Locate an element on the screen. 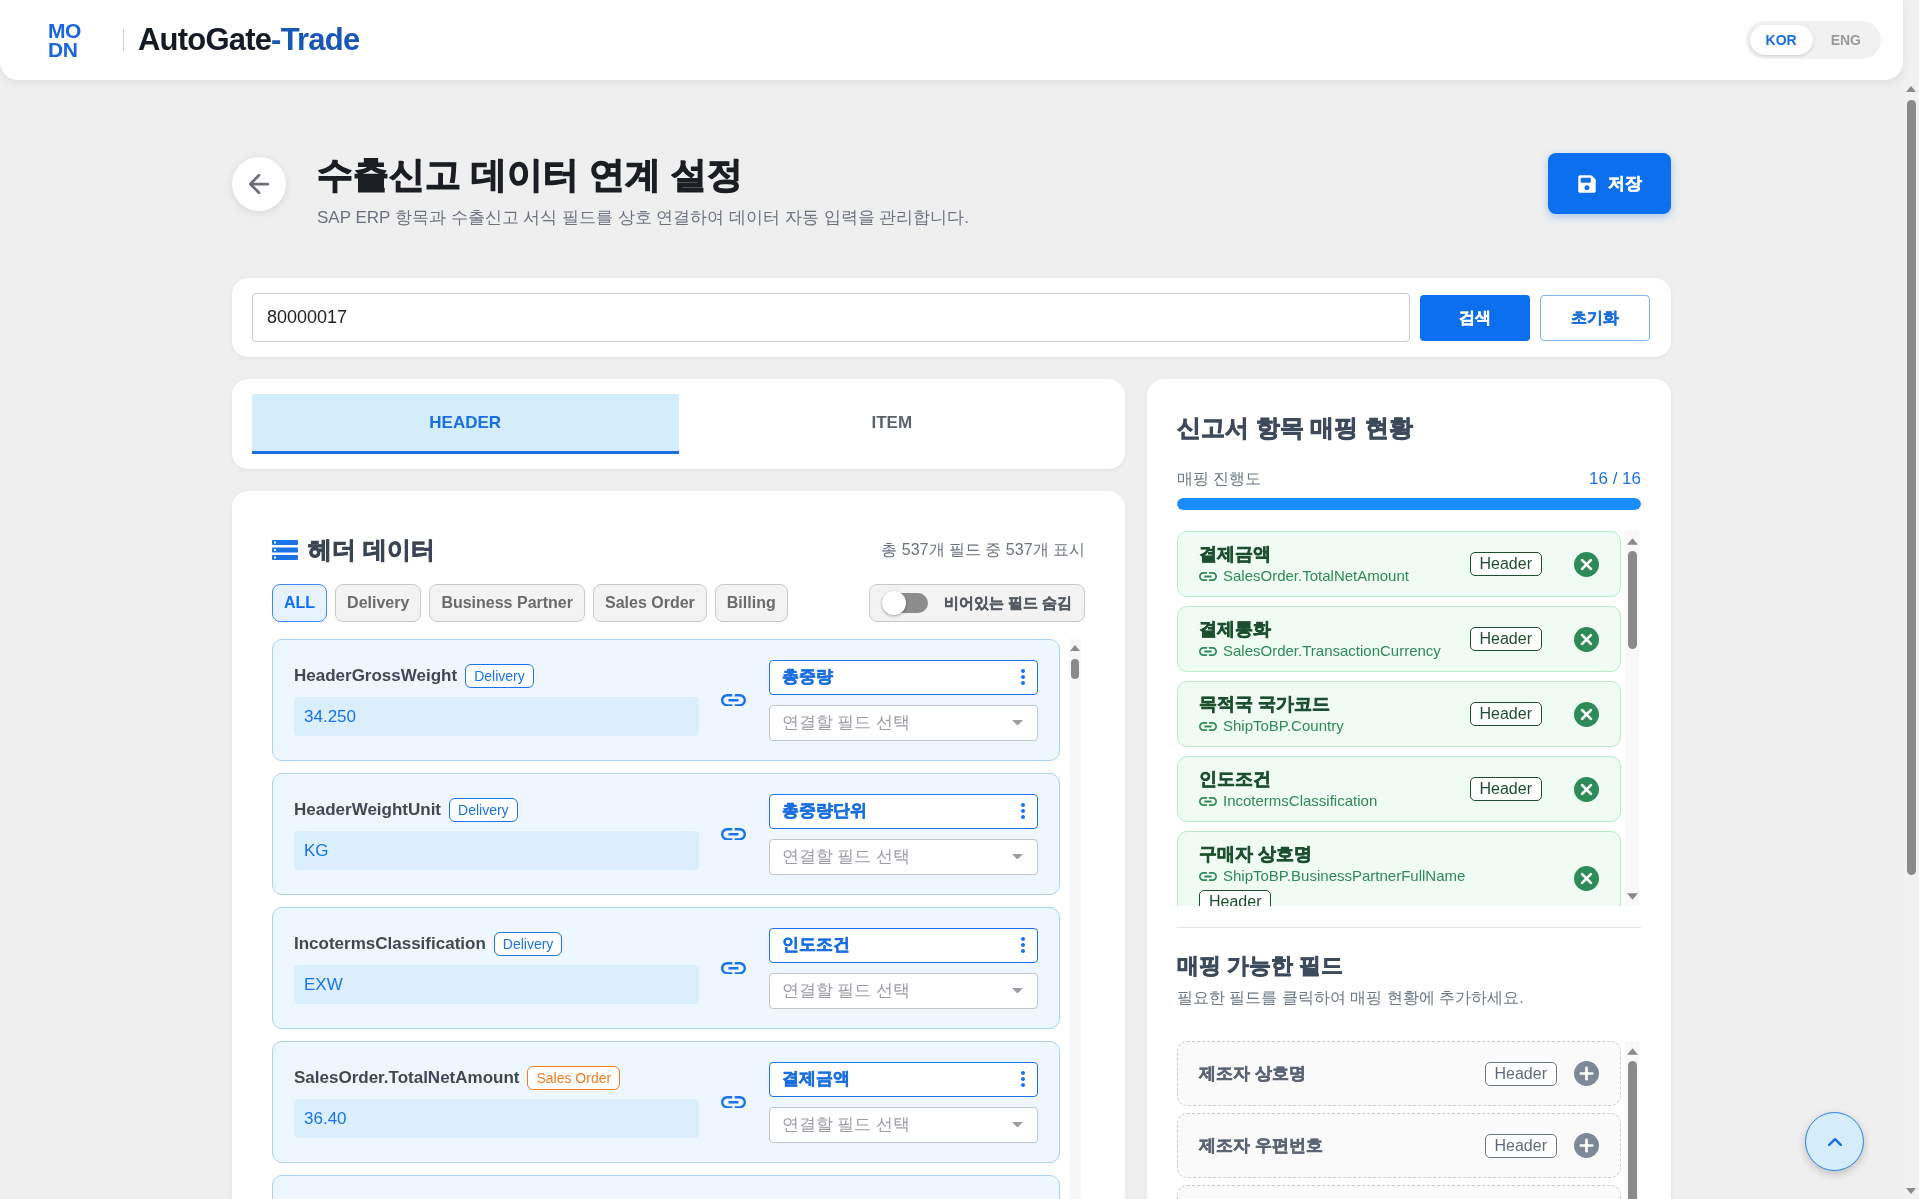  mapped-field-name: 결제금액 is located at coordinates (1235, 554).